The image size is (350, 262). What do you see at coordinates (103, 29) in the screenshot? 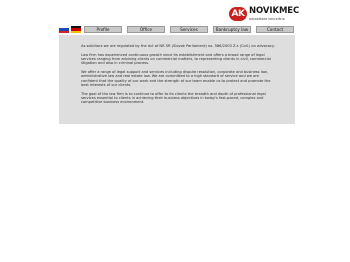
I see `nav-profile: Profile` at bounding box center [103, 29].